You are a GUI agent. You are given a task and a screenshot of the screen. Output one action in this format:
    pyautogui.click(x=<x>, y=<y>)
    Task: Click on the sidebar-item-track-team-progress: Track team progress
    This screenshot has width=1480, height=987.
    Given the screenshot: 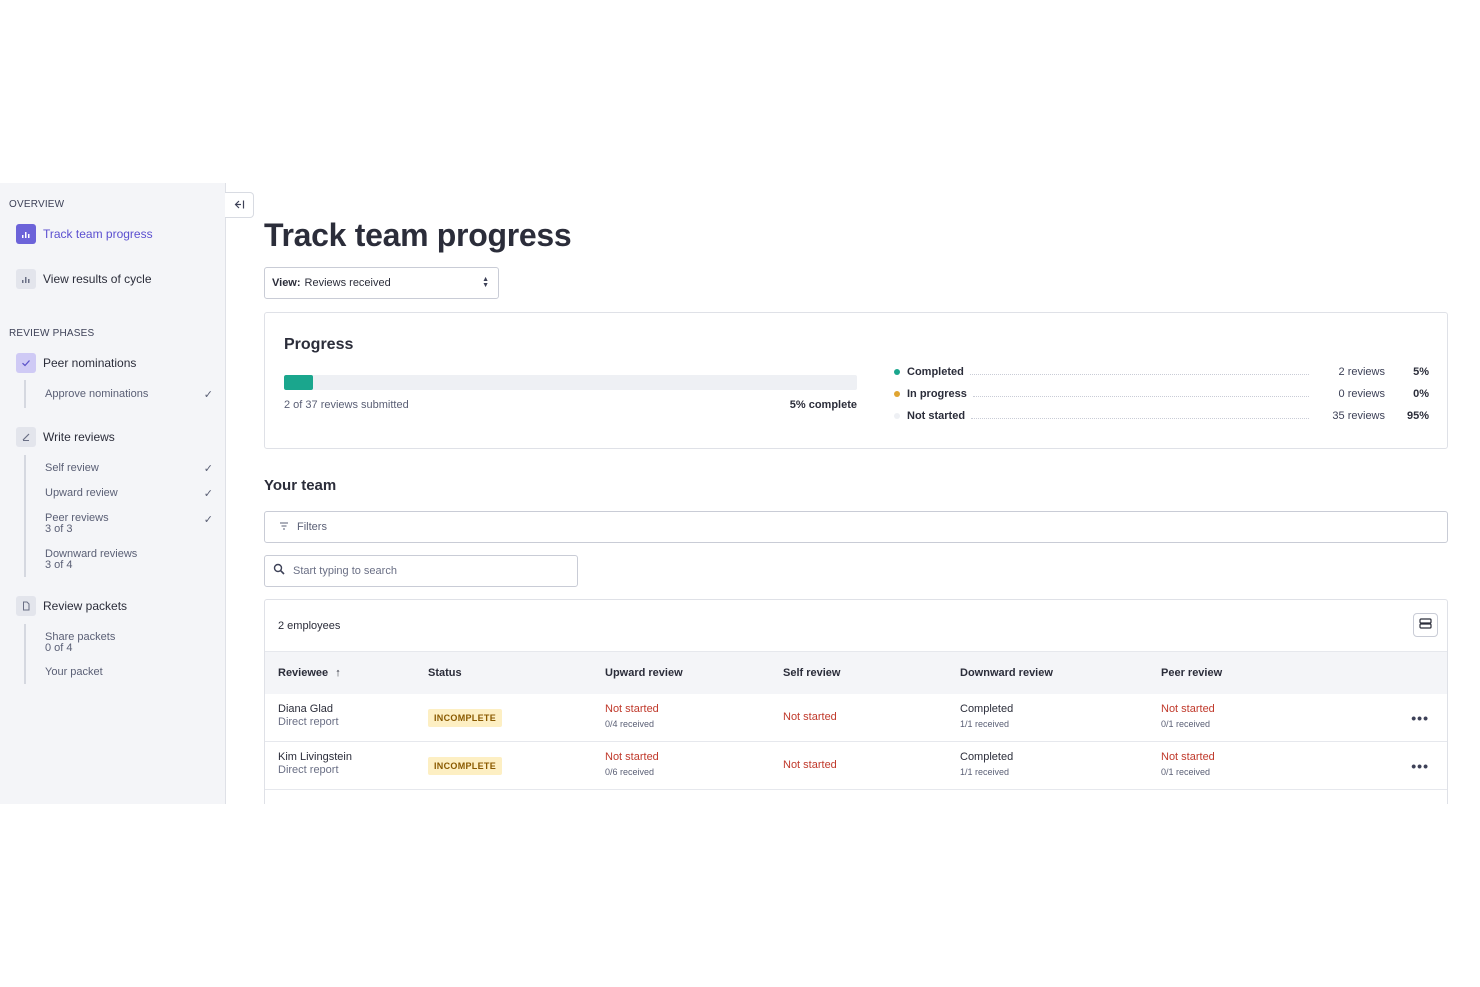 What is the action you would take?
    pyautogui.click(x=84, y=234)
    